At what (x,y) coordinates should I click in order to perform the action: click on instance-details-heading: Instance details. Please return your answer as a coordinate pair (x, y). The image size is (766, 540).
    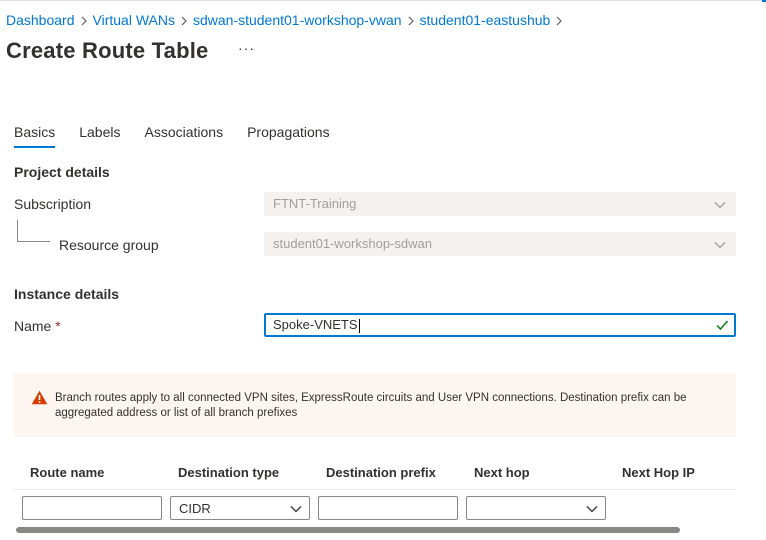
    Looking at the image, I should click on (67, 294).